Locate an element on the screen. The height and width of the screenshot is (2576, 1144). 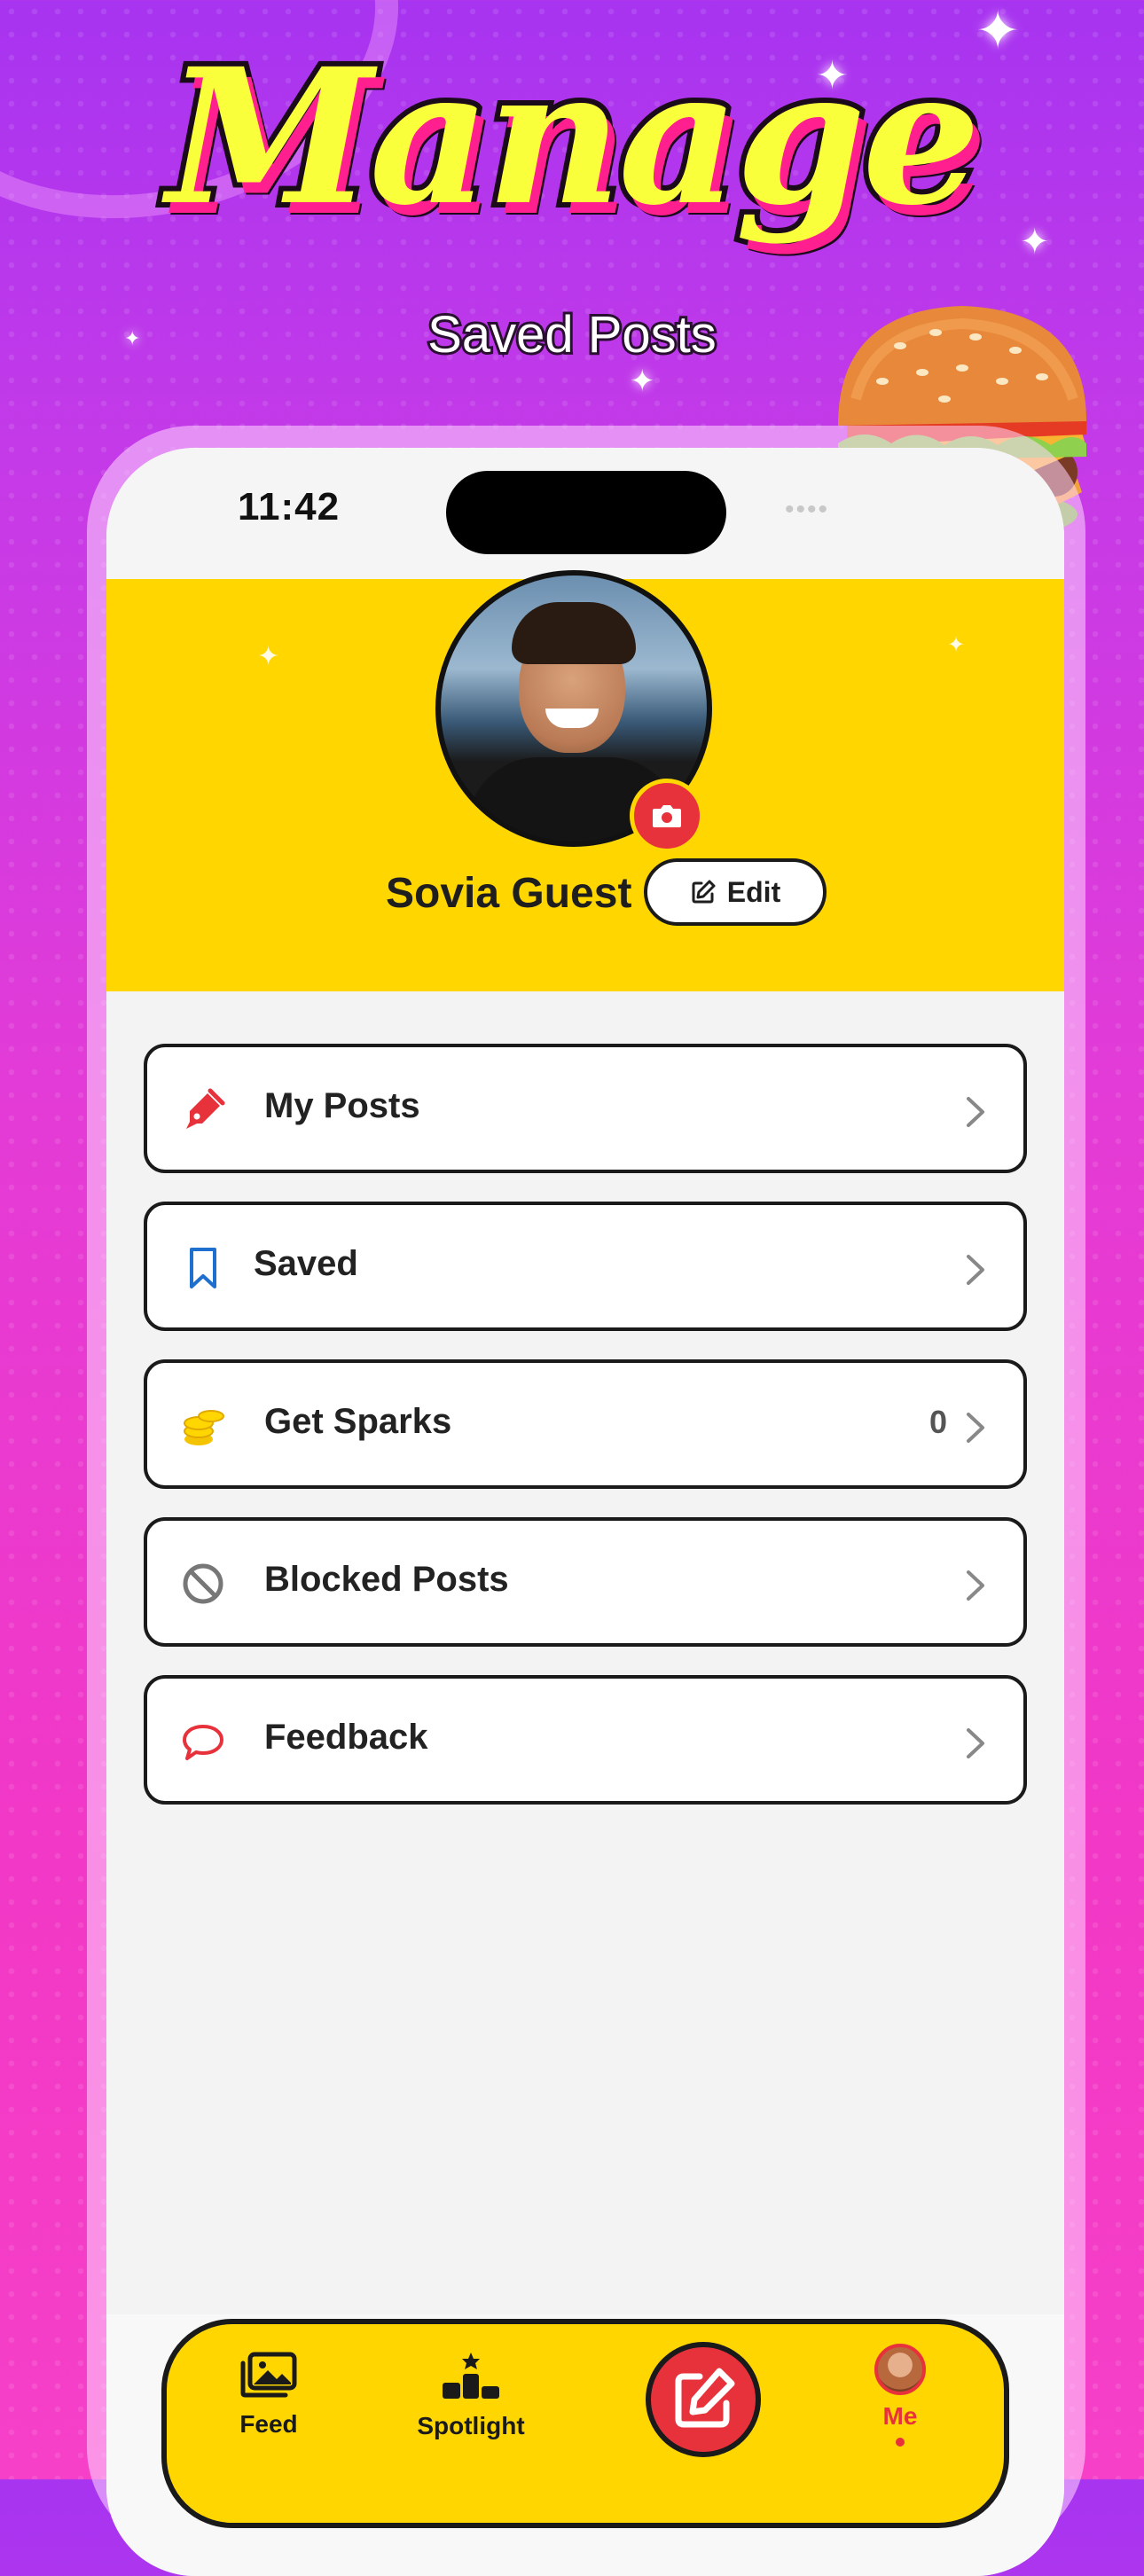
menu-label: Get Sparks is located at coordinates (358, 1421).